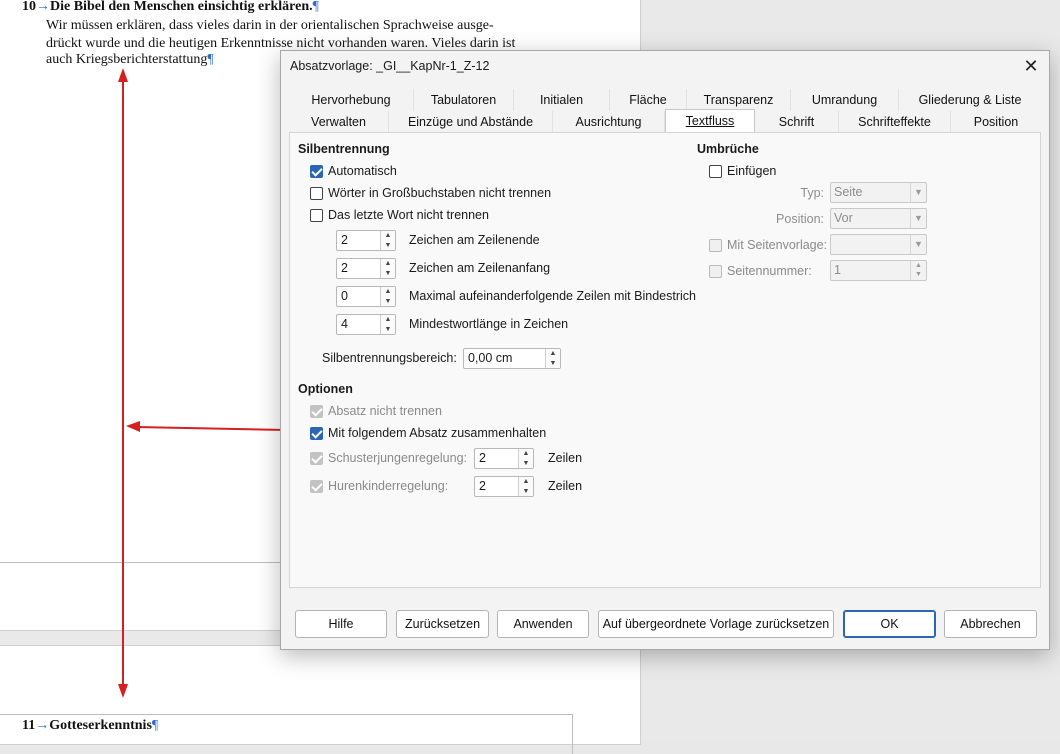  I want to click on chars-line-end-value: 2, so click(344, 240).